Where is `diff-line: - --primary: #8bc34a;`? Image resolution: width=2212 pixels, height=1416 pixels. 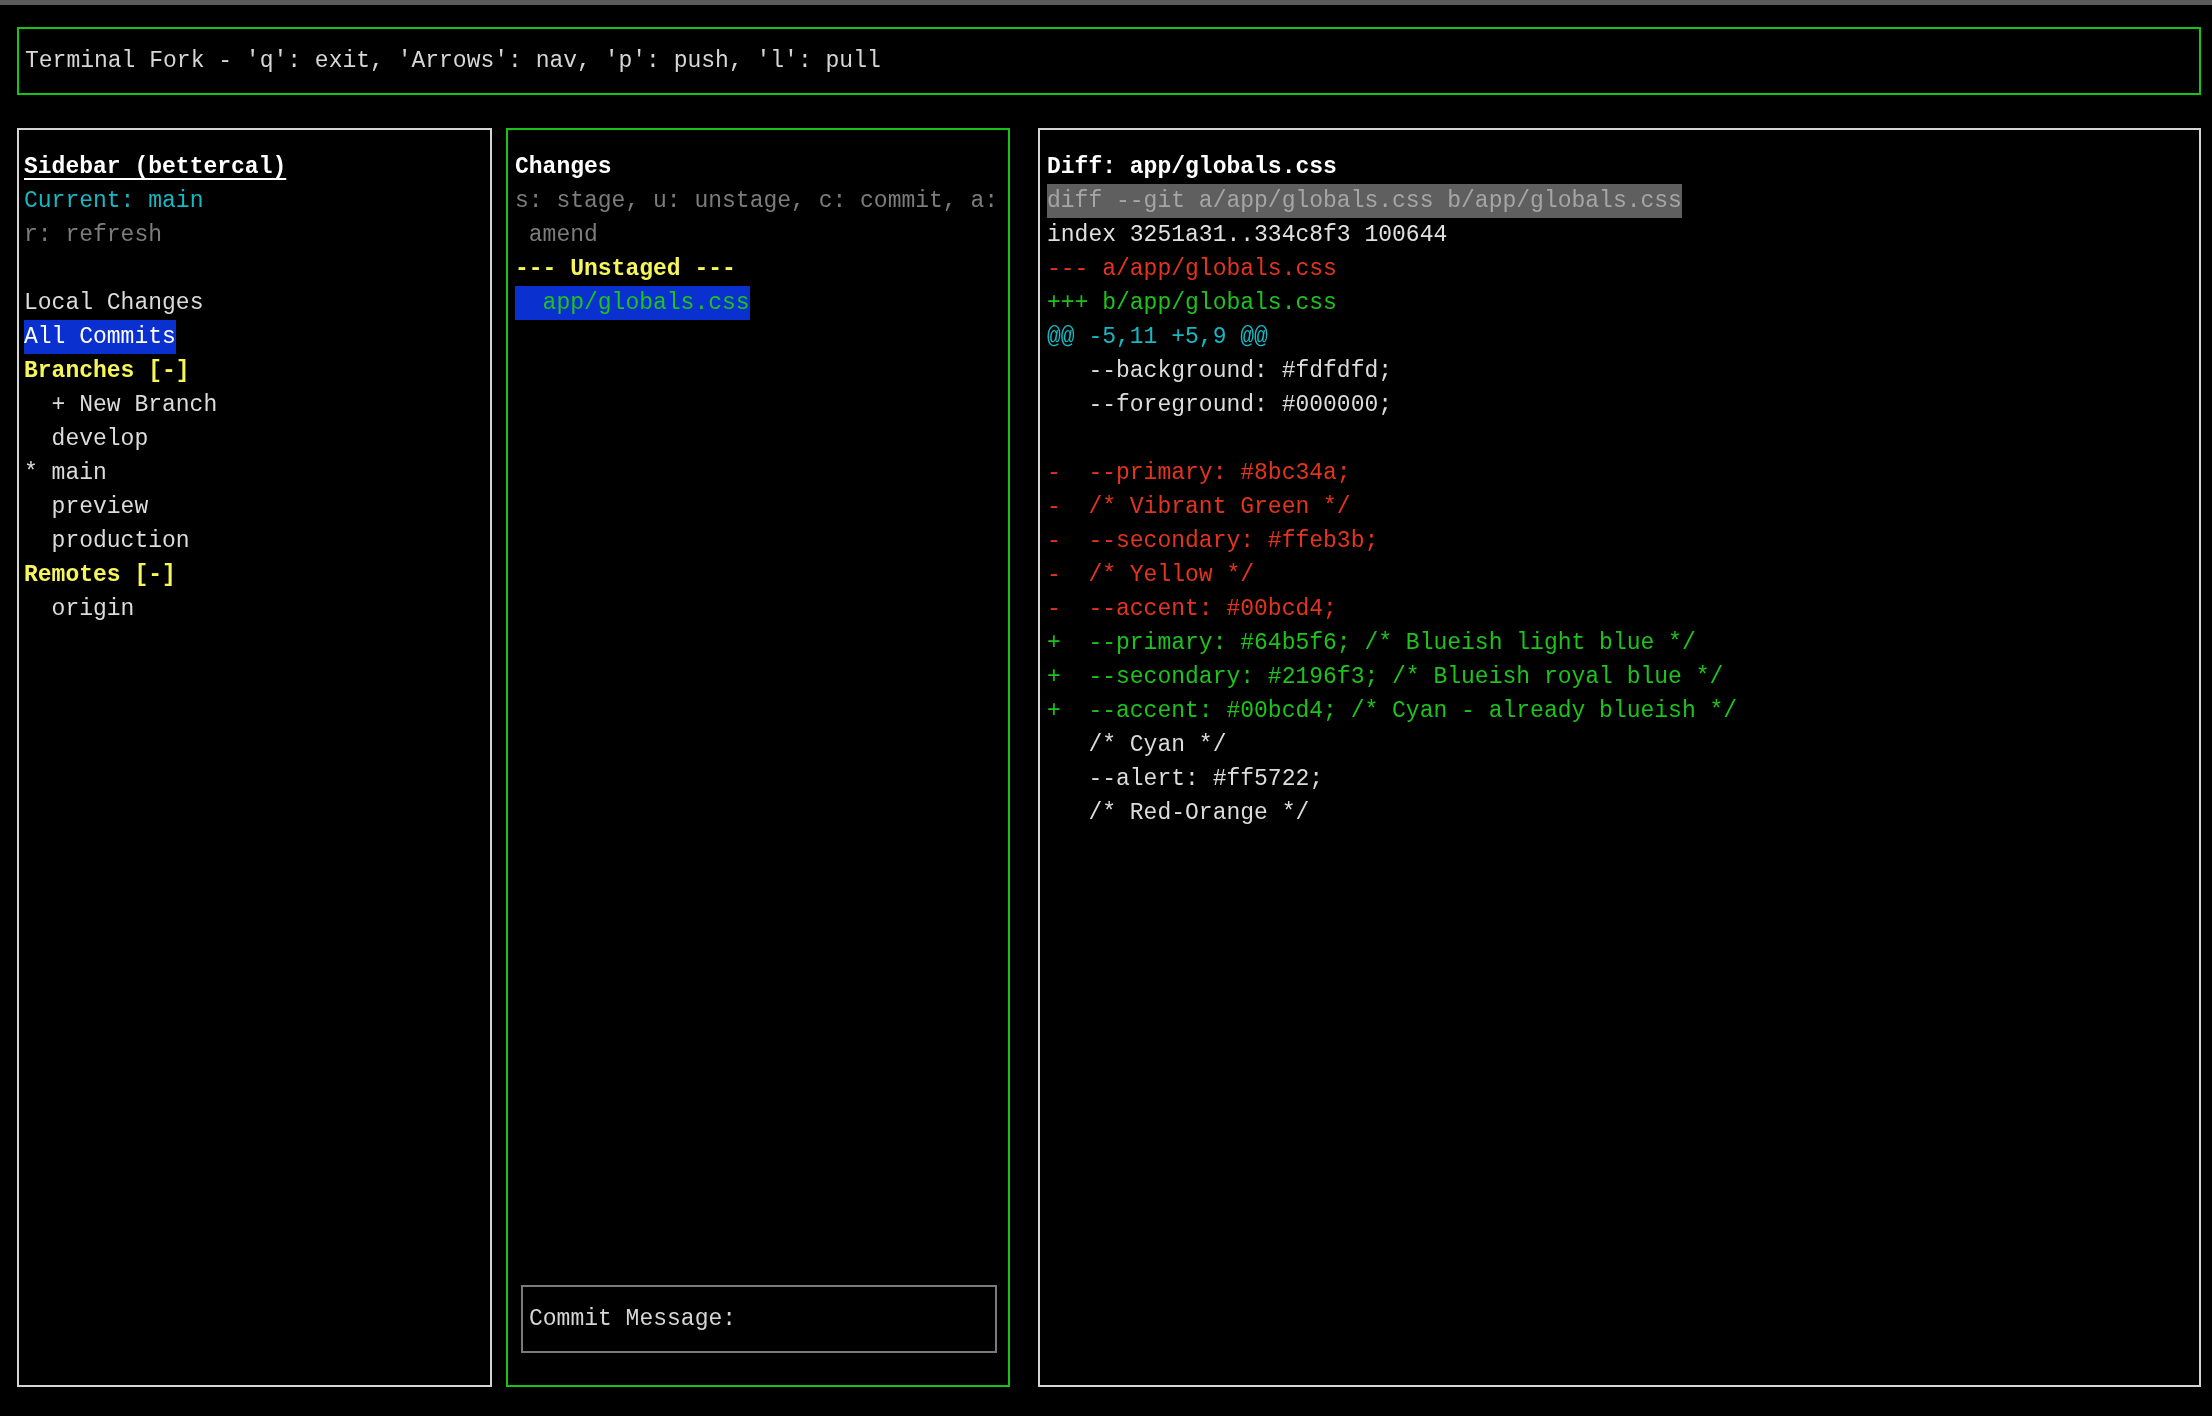 diff-line: - --primary: #8bc34a; is located at coordinates (1199, 473).